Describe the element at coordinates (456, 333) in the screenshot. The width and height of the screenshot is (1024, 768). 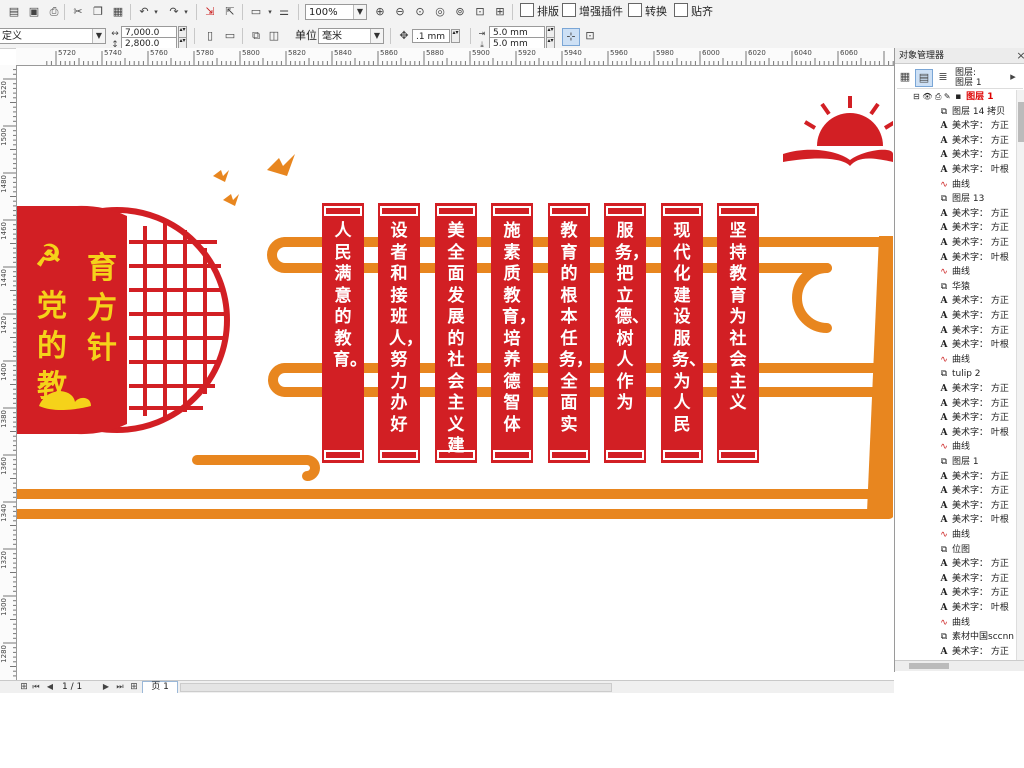
I see `slogan-banner: 美全面发展的社会主义建` at that location.